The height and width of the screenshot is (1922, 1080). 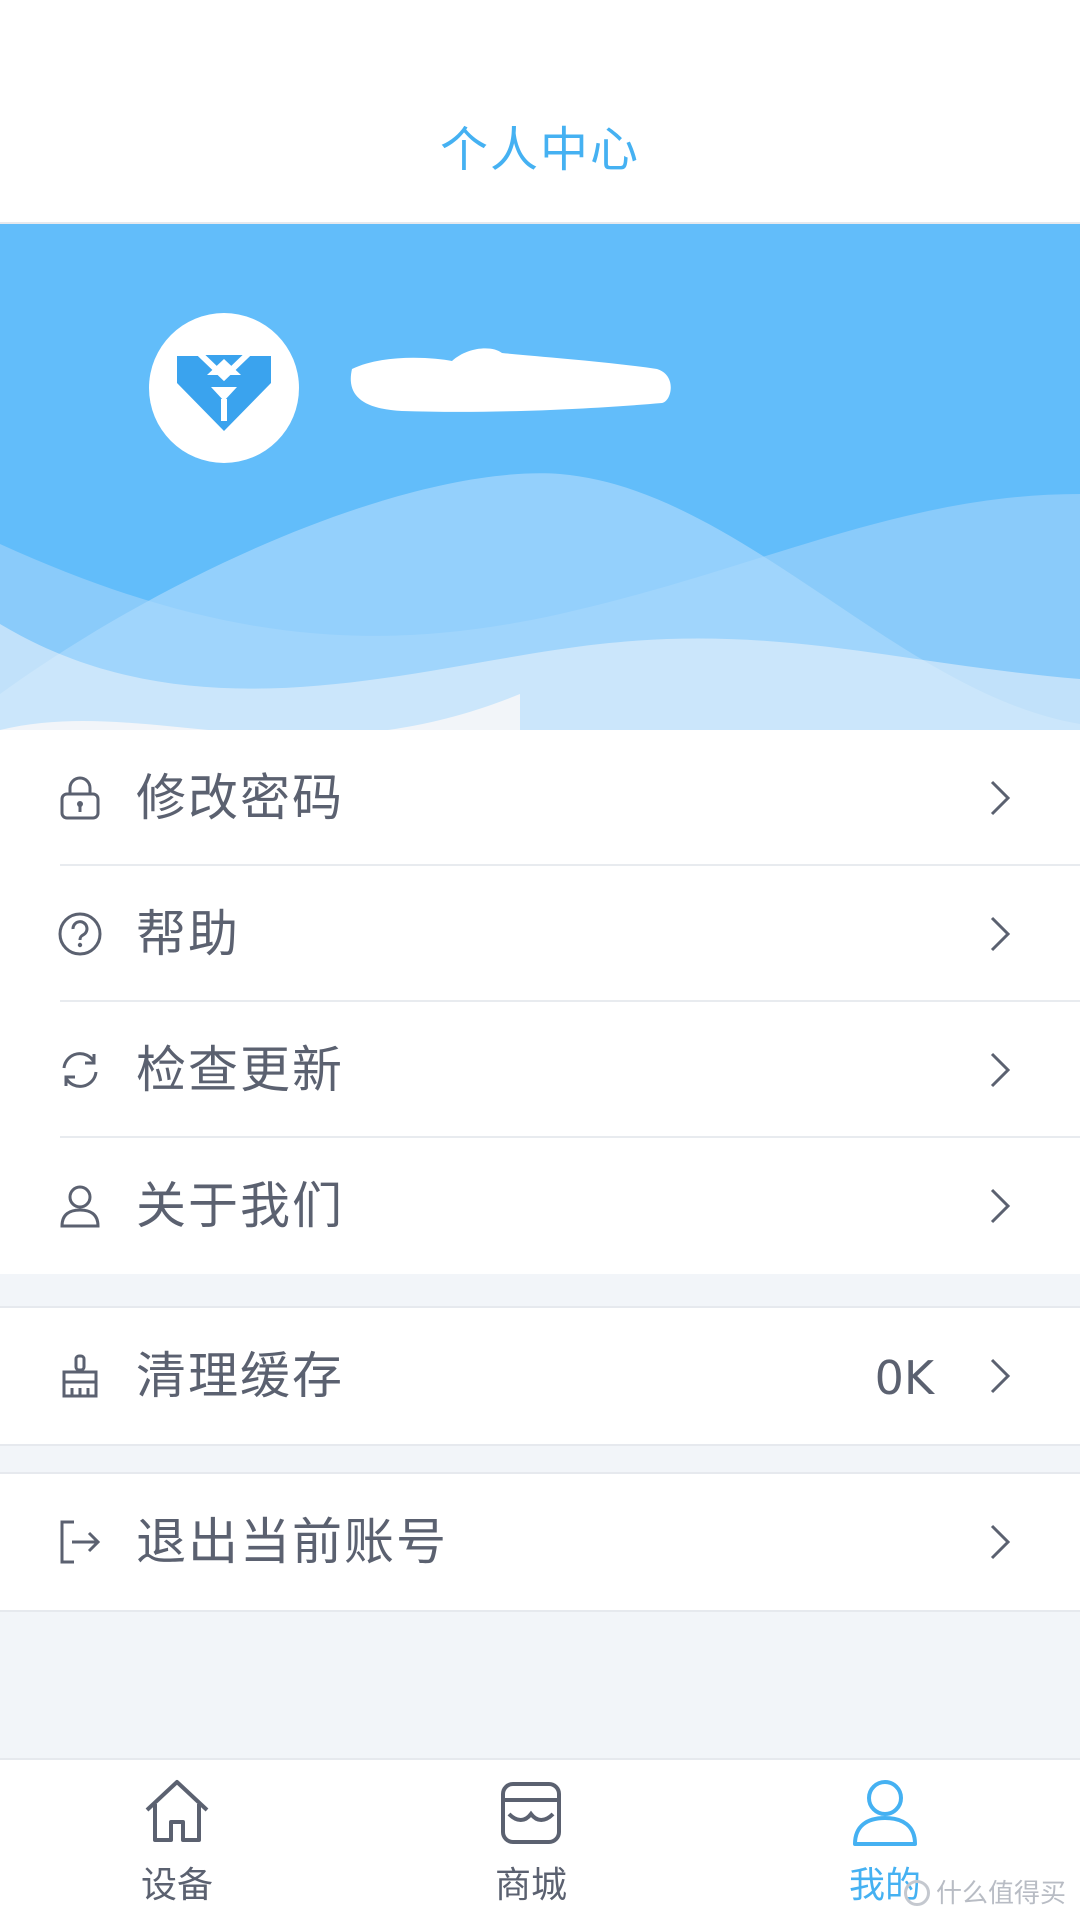 What do you see at coordinates (540, 112) in the screenshot?
I see `app-header: 个人中心` at bounding box center [540, 112].